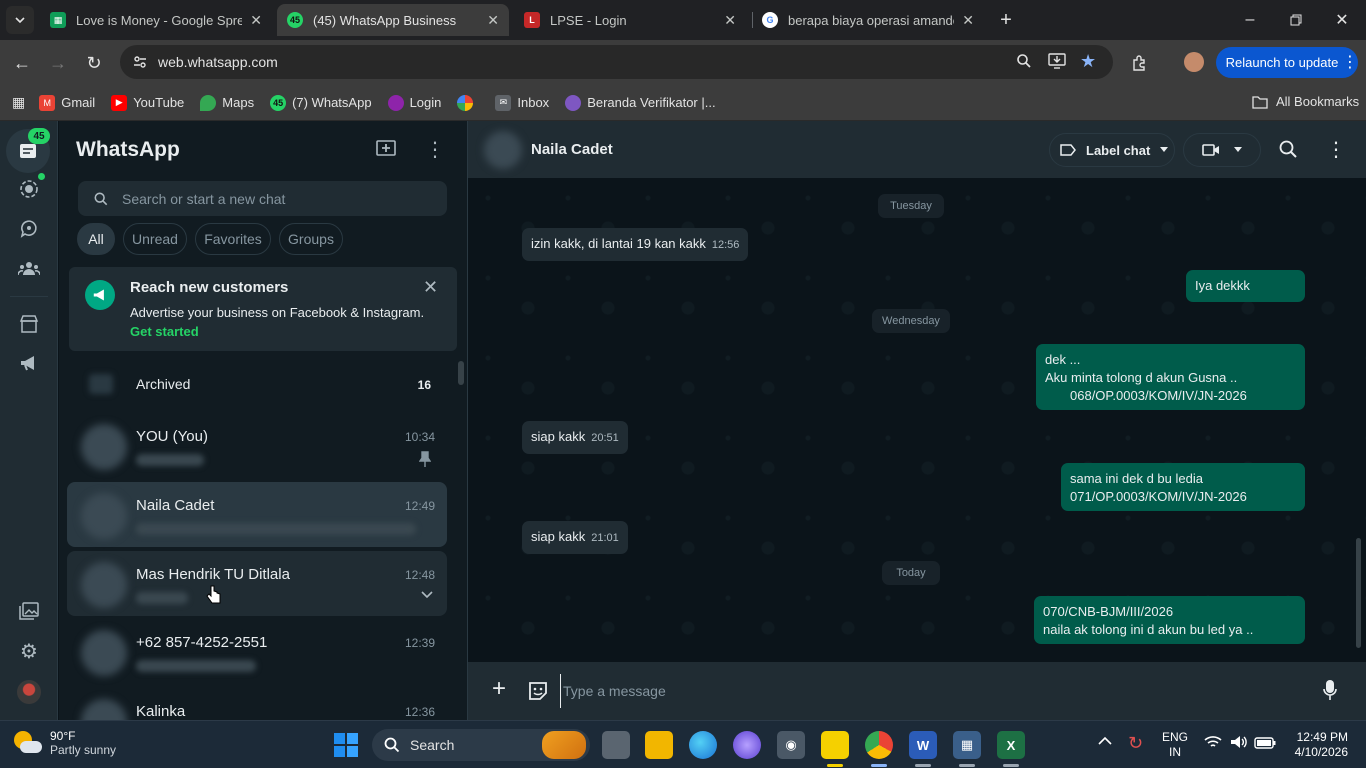 This screenshot has width=1366, height=768. I want to click on extensions-button, so click(1140, 63).